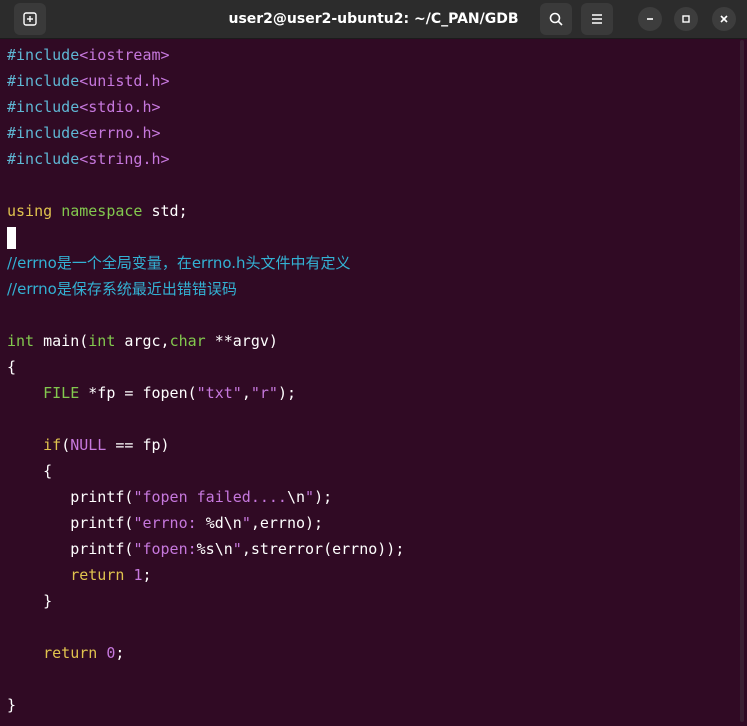 The width and height of the screenshot is (747, 726). Describe the element at coordinates (124, 159) in the screenshot. I see `code-token: <string.h>` at that location.